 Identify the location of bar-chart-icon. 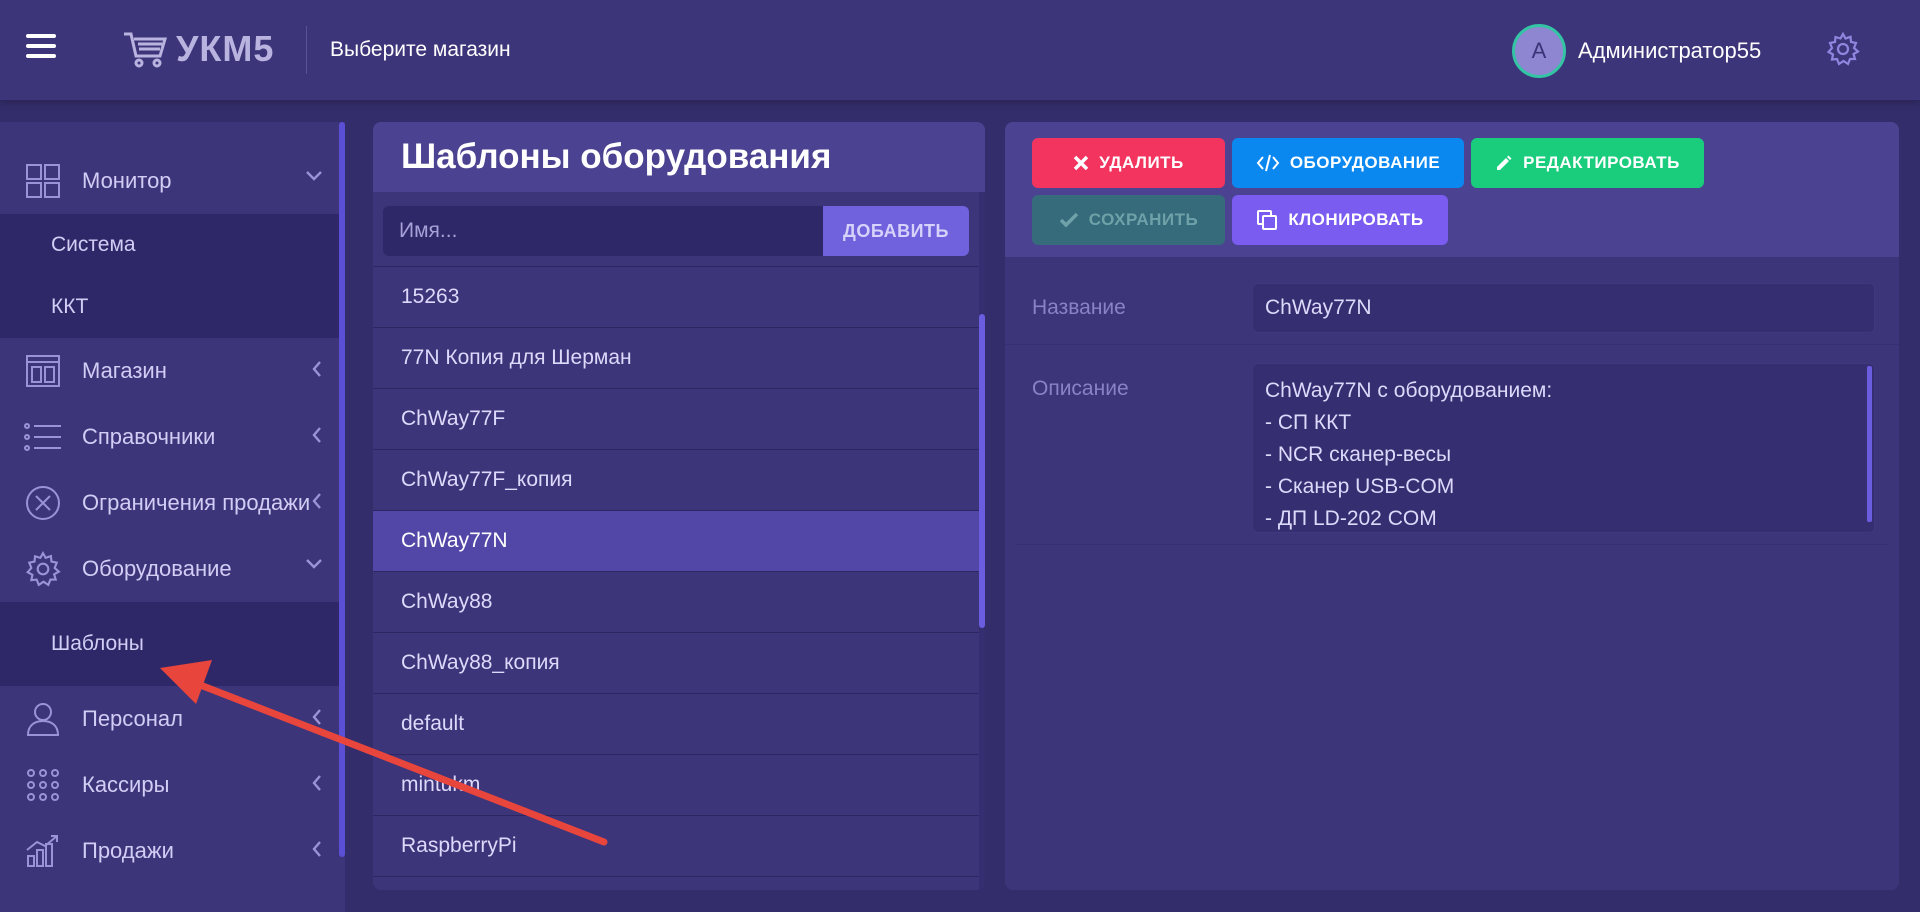
(43, 851).